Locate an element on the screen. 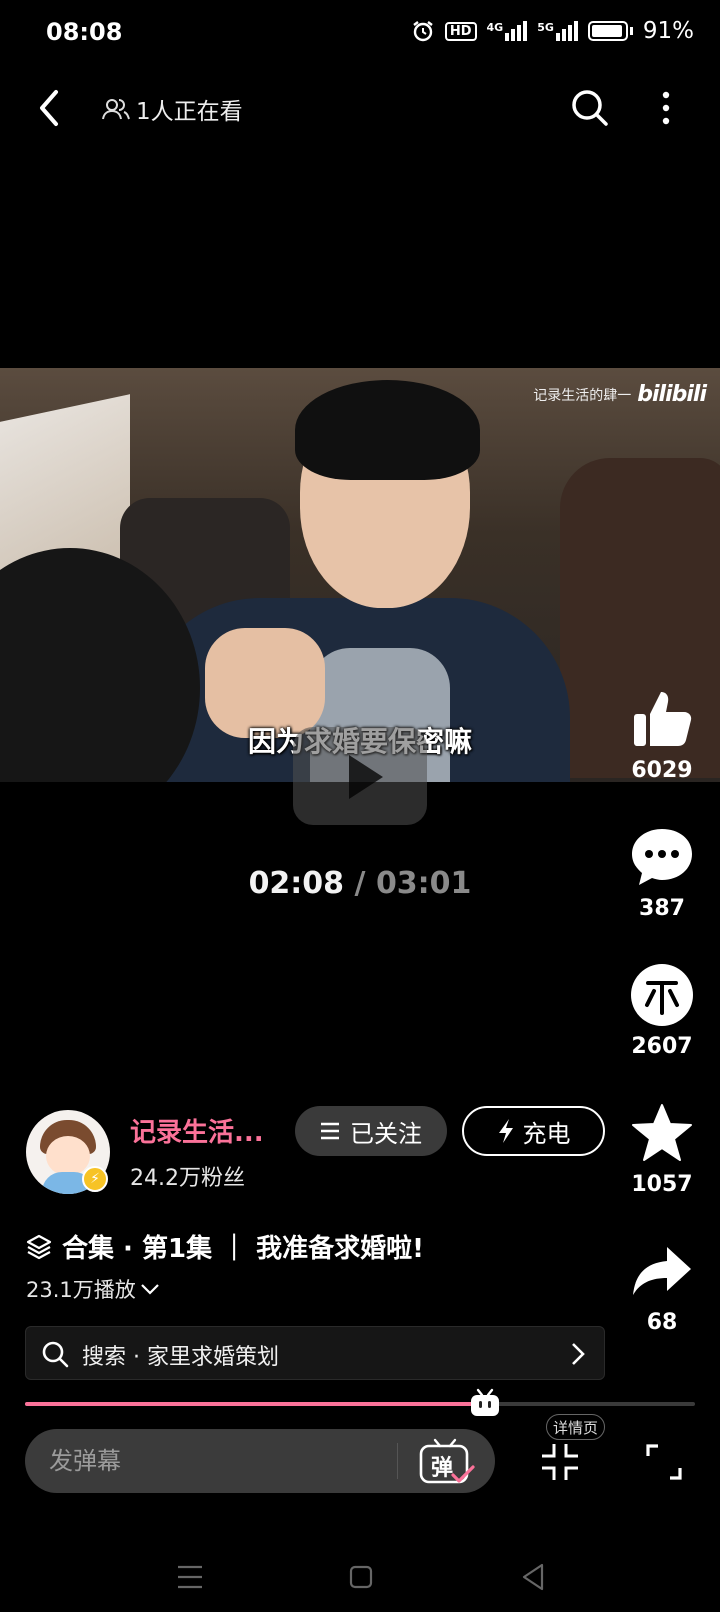 The width and height of the screenshot is (720, 1612). signal-5g-icon: 5G is located at coordinates (557, 31).